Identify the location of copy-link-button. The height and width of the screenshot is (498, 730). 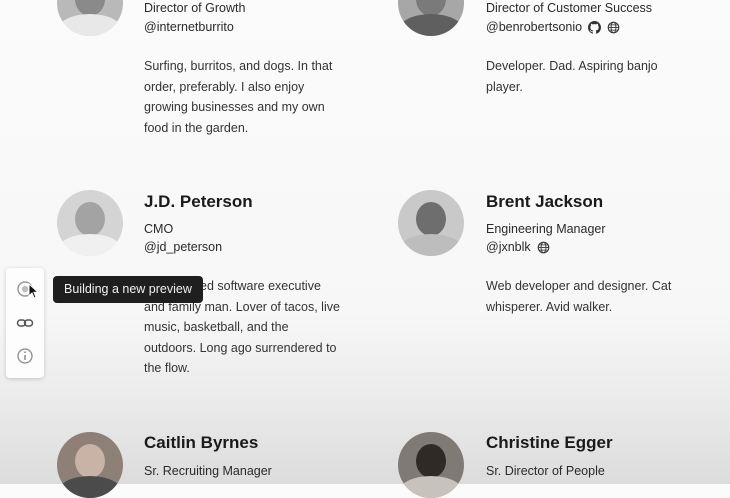
(25, 323).